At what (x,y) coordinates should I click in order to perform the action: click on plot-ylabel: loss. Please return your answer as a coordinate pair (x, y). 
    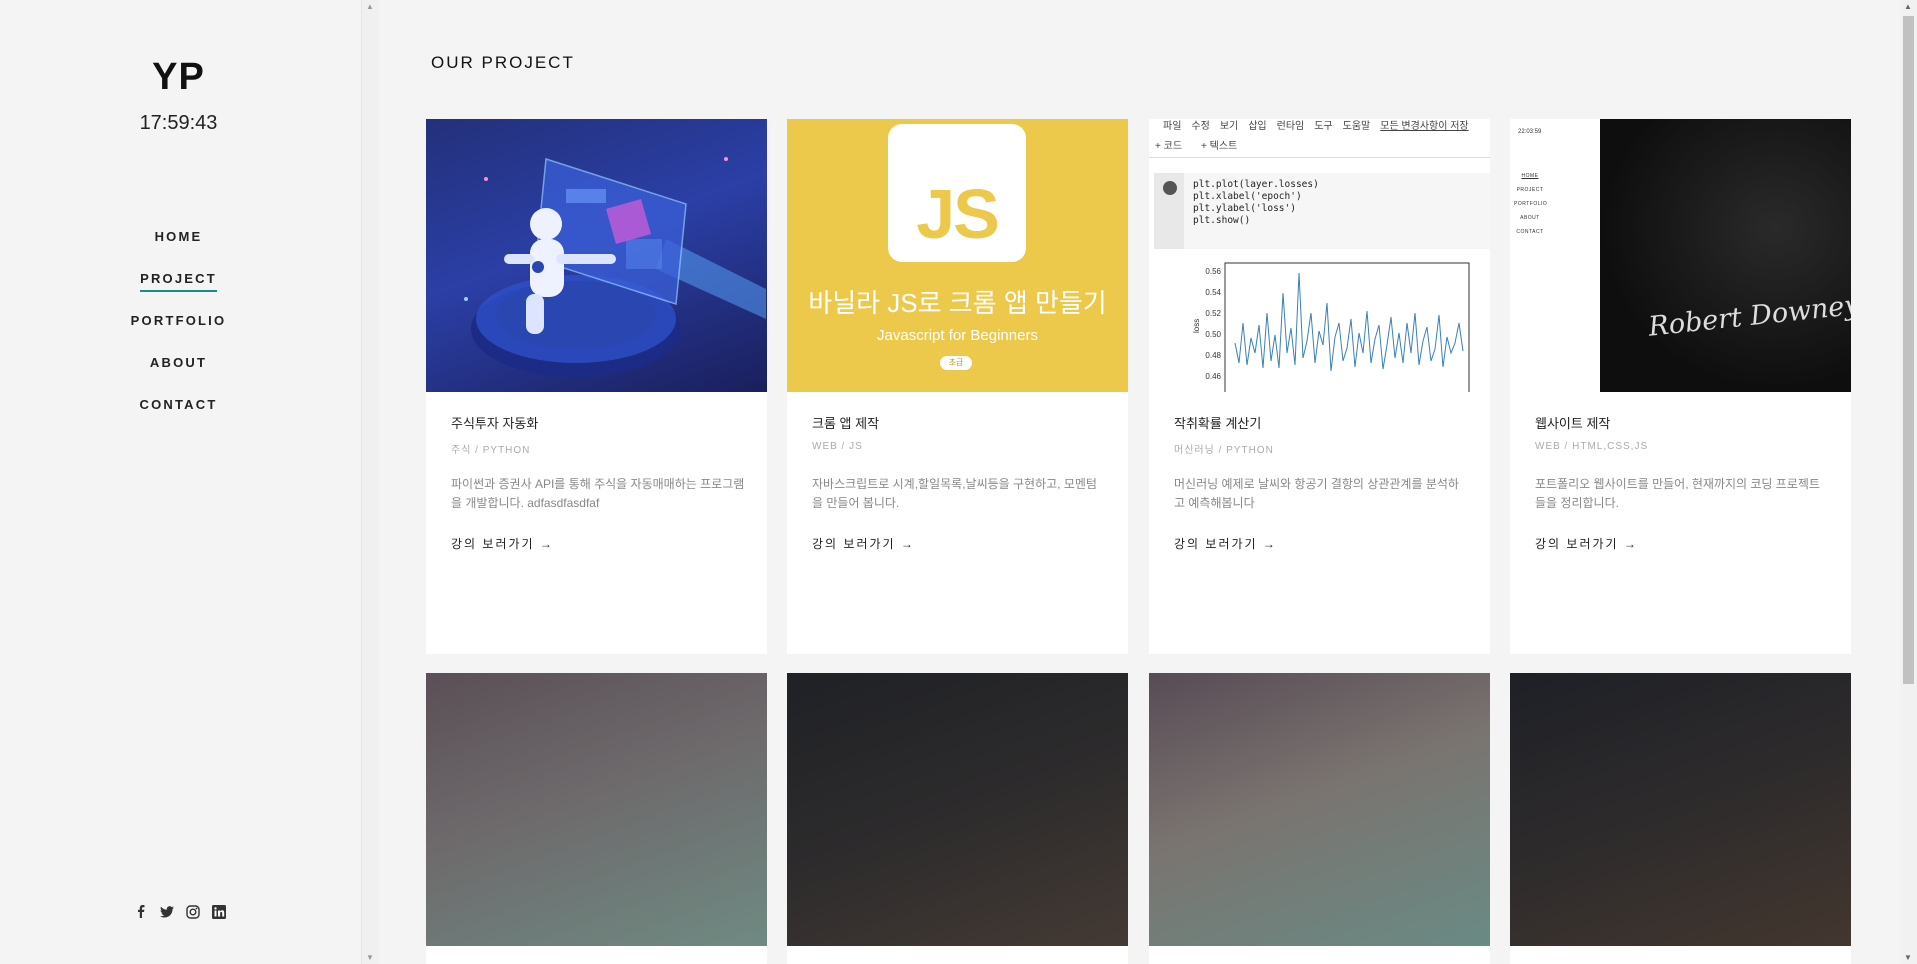
    Looking at the image, I should click on (1196, 326).